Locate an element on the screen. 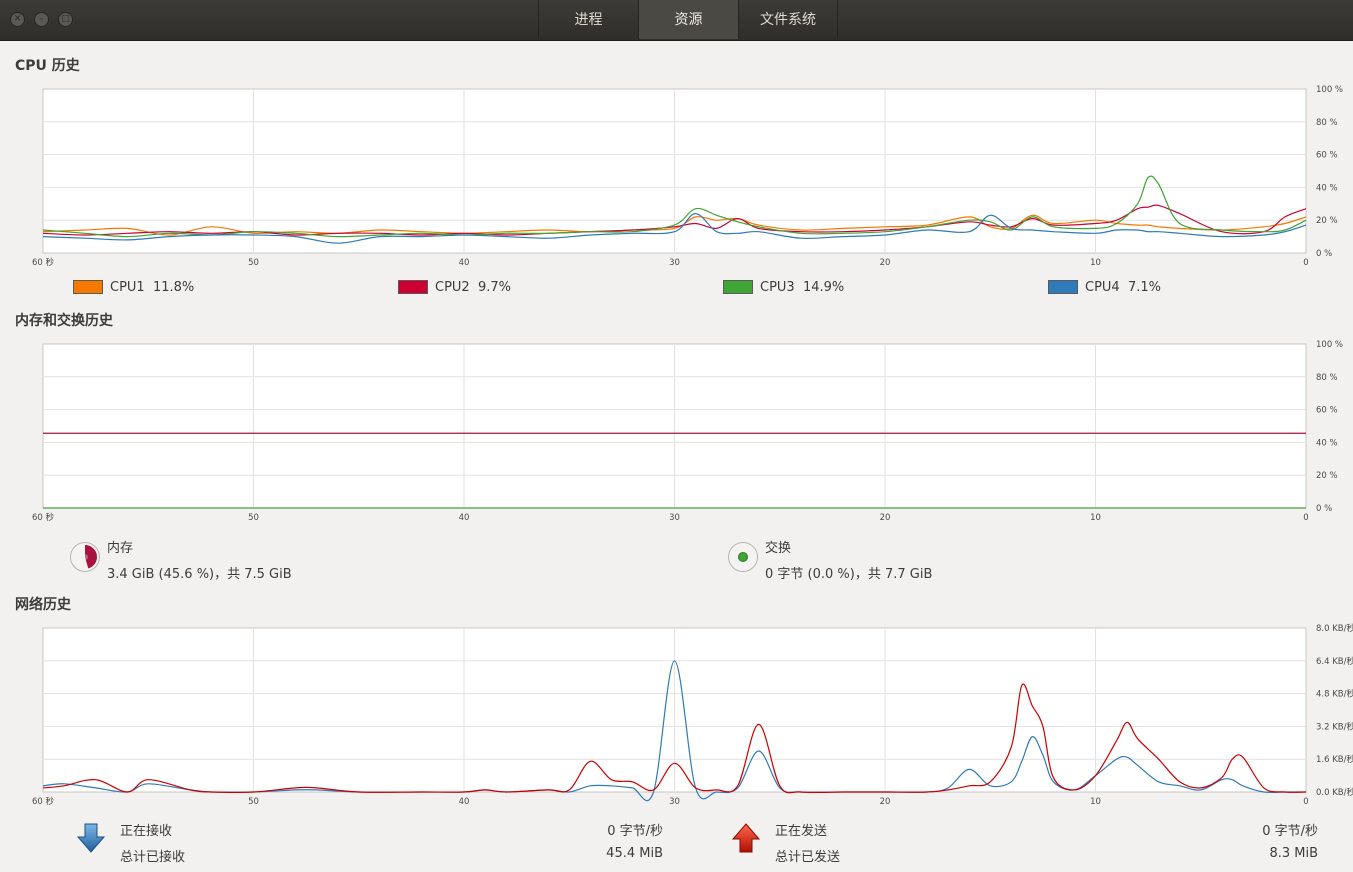 The image size is (1353, 872). cpu-x-tick-label: 50 is located at coordinates (253, 263).